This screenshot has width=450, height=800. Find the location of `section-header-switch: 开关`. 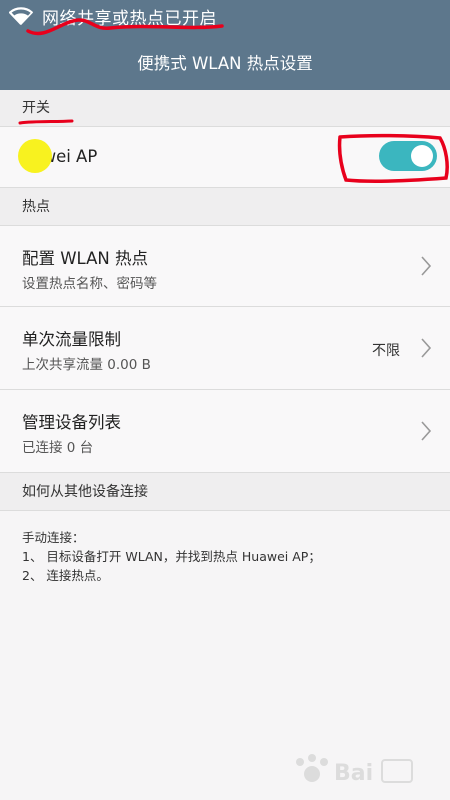

section-header-switch: 开关 is located at coordinates (225, 108).